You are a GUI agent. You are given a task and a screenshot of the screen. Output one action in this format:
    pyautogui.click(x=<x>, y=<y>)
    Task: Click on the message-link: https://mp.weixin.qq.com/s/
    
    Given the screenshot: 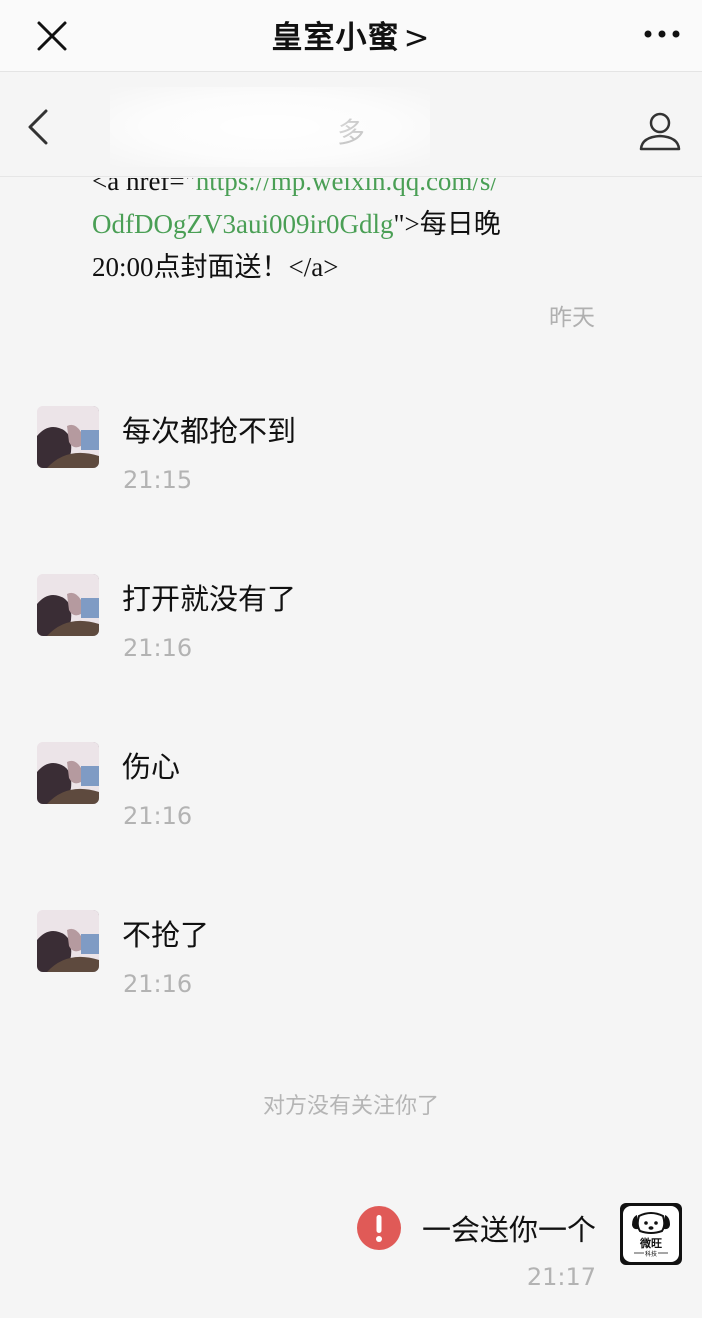 What is the action you would take?
    pyautogui.click(x=347, y=187)
    